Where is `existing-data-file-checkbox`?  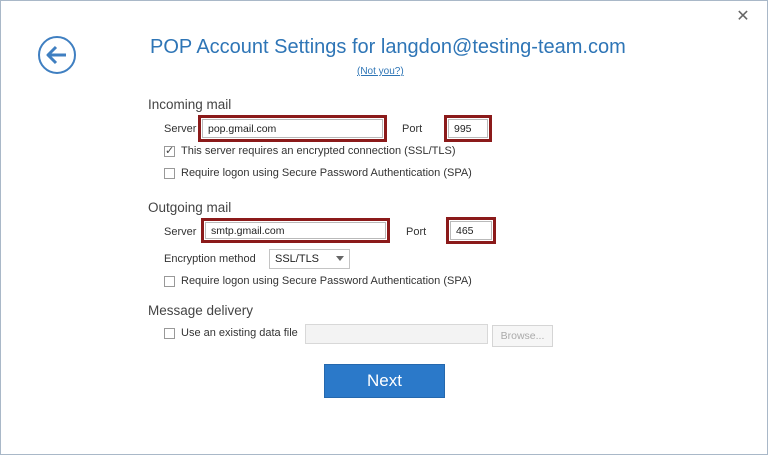 existing-data-file-checkbox is located at coordinates (169, 333).